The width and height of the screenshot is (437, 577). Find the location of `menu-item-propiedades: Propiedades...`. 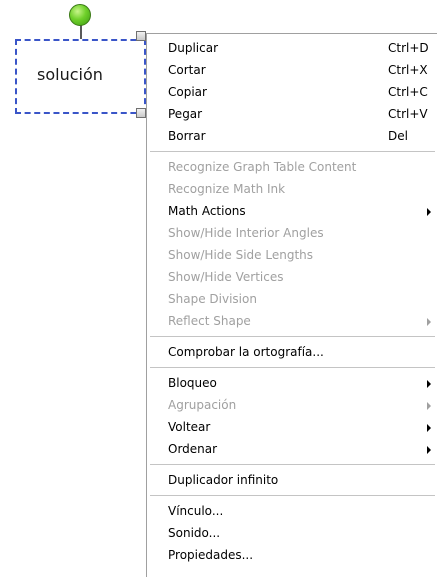

menu-item-propiedades: Propiedades... is located at coordinates (292, 555).